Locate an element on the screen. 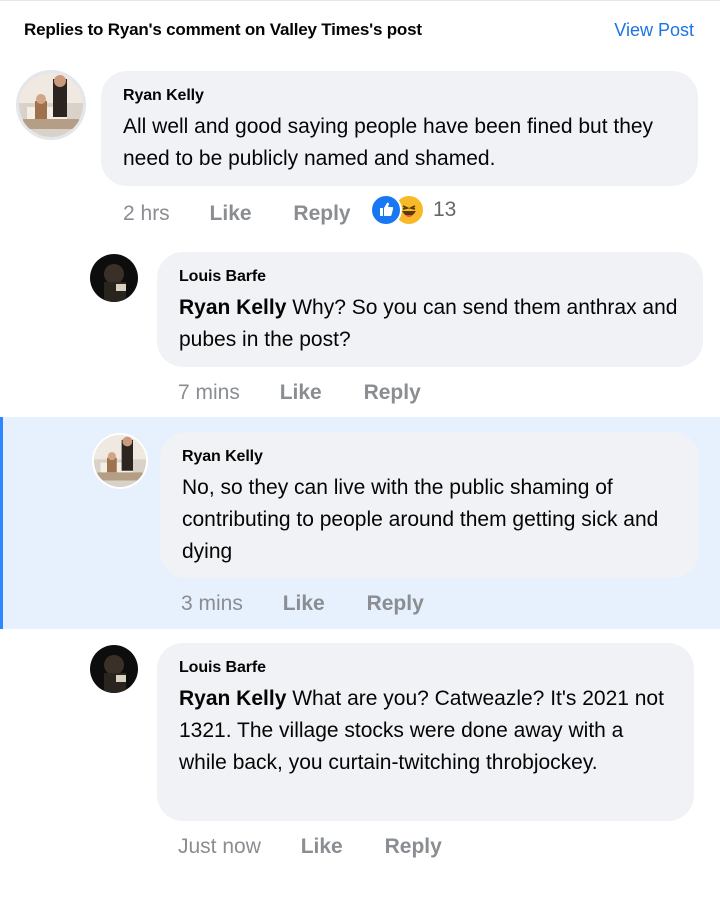 The image size is (720, 897). like-icon is located at coordinates (386, 210).